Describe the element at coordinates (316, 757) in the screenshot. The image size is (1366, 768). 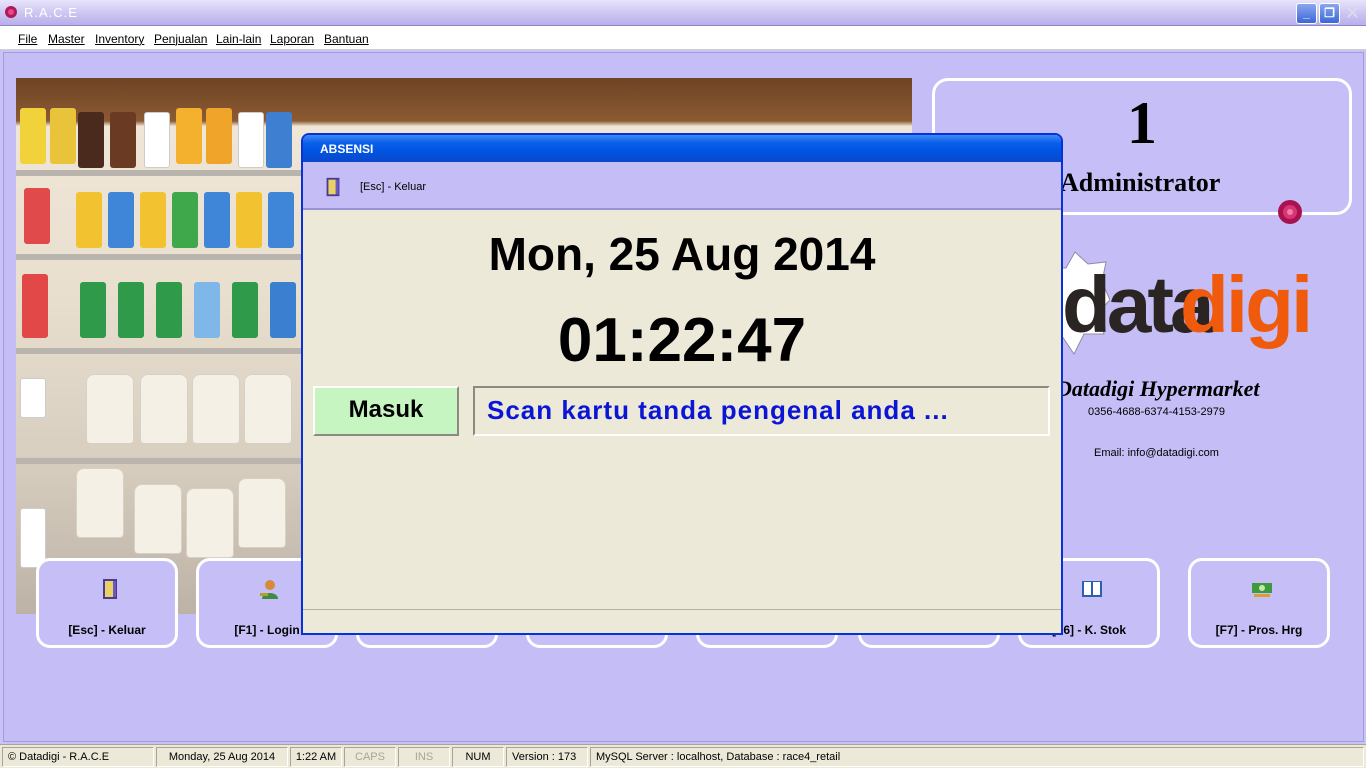
I see `status-time: 1:22 AM` at that location.